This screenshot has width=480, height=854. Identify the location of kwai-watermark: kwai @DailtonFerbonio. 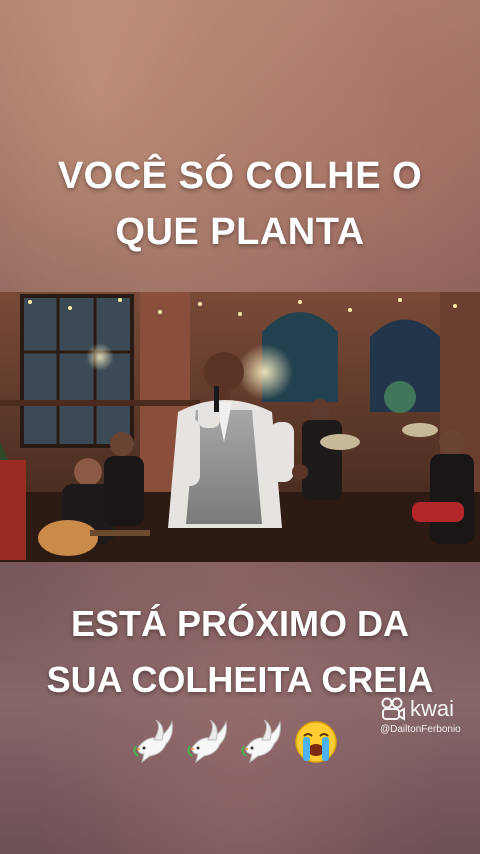
(428, 715).